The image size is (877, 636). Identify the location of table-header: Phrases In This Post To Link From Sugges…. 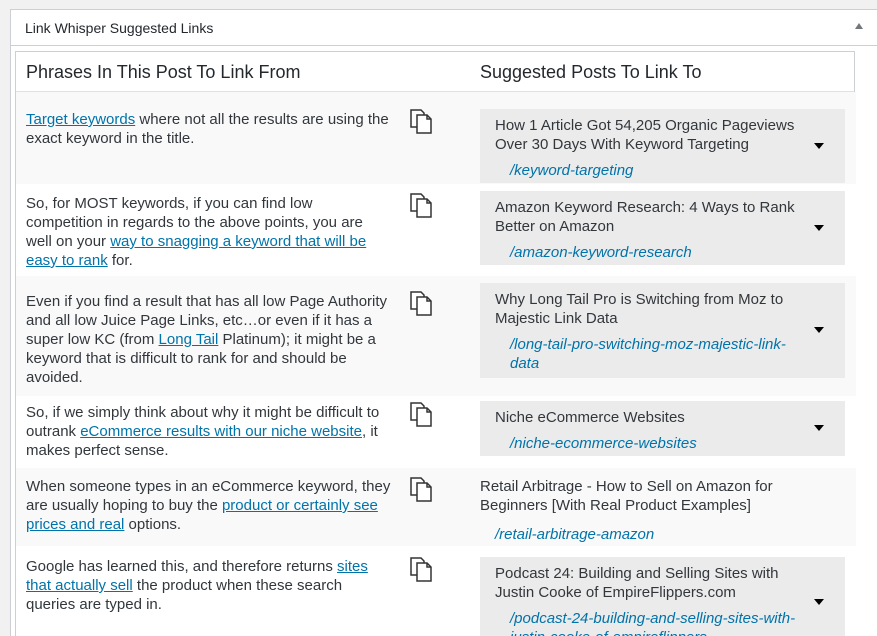
(435, 72).